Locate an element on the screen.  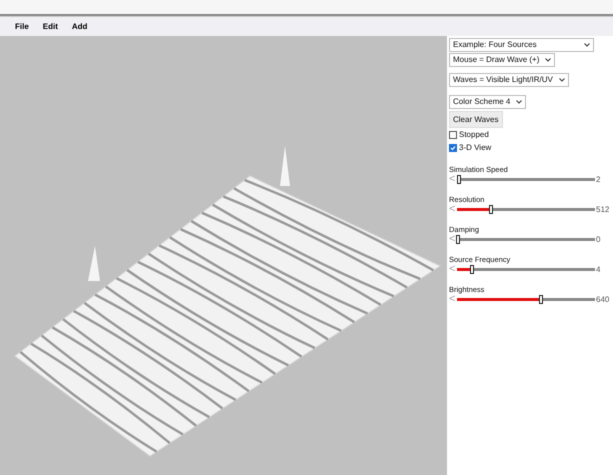
menu-item: File is located at coordinates (22, 26).